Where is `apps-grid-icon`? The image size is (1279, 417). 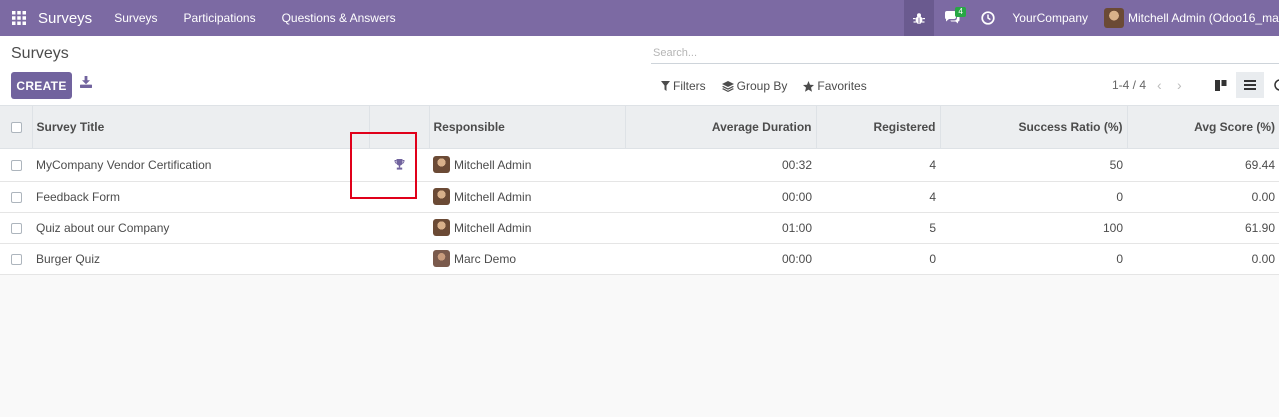 apps-grid-icon is located at coordinates (19, 18).